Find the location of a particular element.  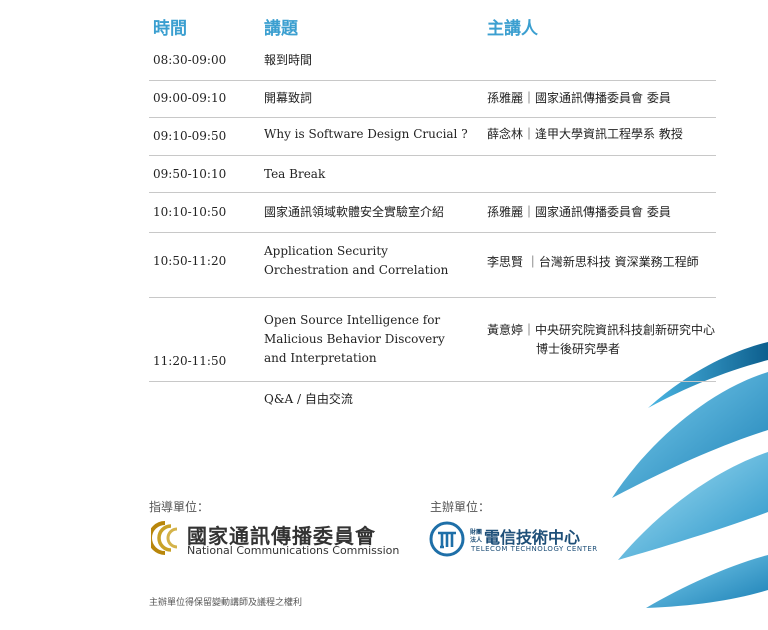

guidance-label: 指導單位： is located at coordinates (179, 507).